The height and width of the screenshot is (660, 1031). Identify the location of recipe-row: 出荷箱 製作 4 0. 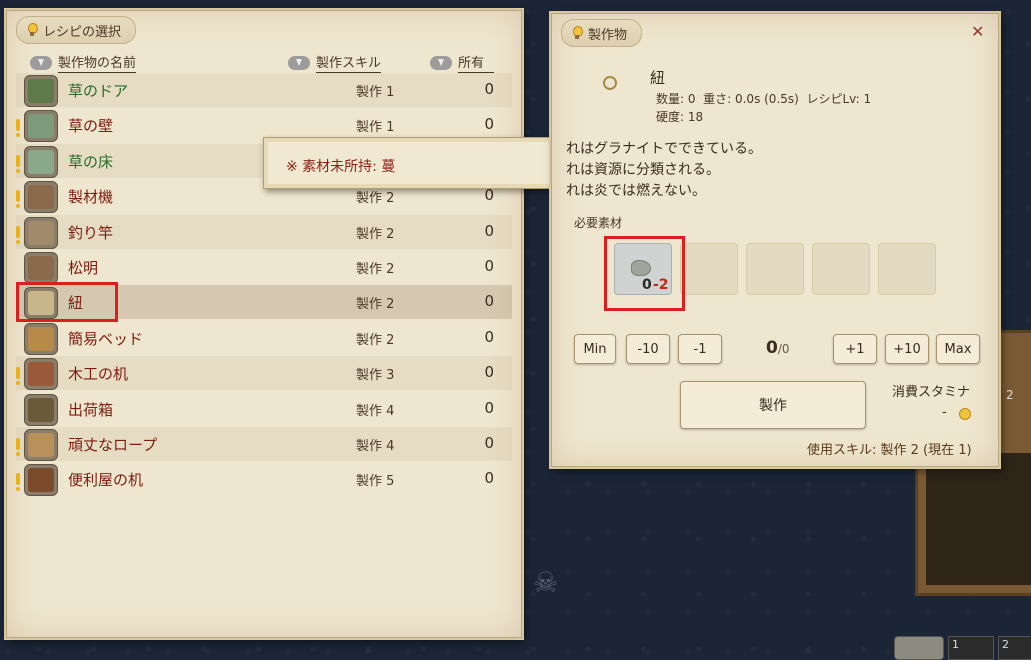
(264, 409).